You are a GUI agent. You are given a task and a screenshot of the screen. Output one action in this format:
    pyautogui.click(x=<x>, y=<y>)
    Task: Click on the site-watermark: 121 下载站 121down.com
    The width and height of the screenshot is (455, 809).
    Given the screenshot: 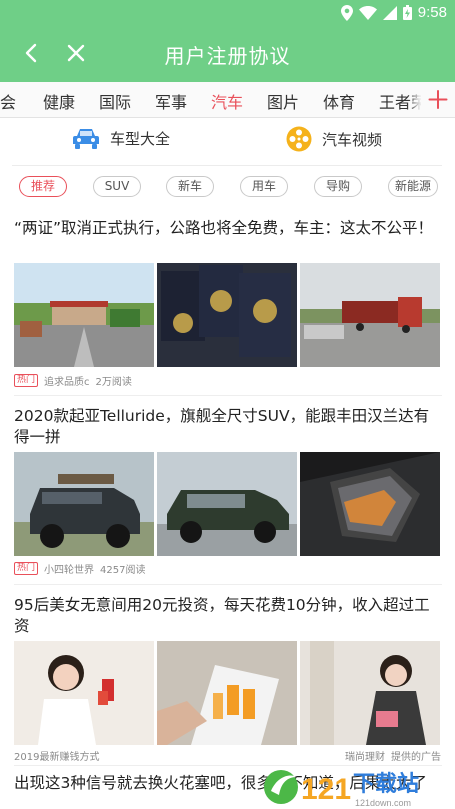 What is the action you would take?
    pyautogui.click(x=356, y=785)
    